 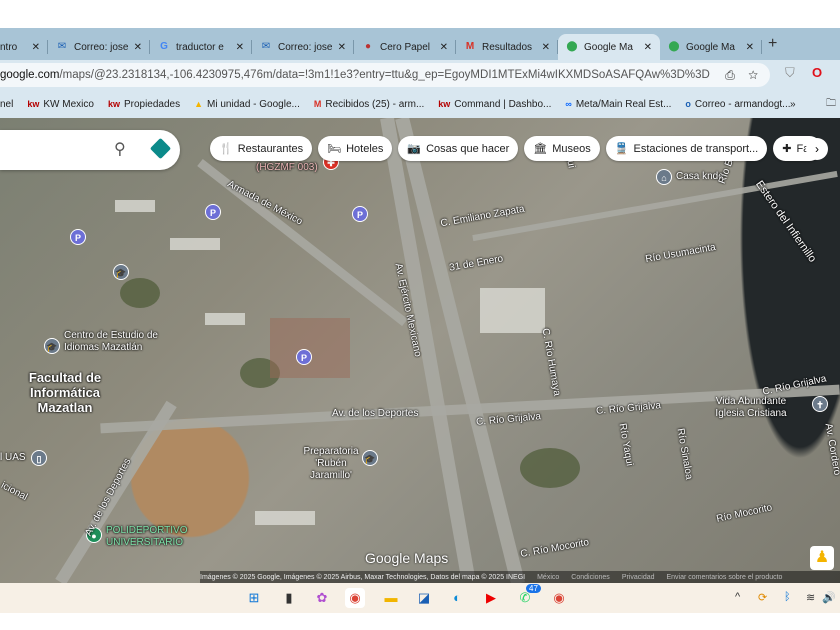 I want to click on street-label: icional, so click(x=15, y=491).